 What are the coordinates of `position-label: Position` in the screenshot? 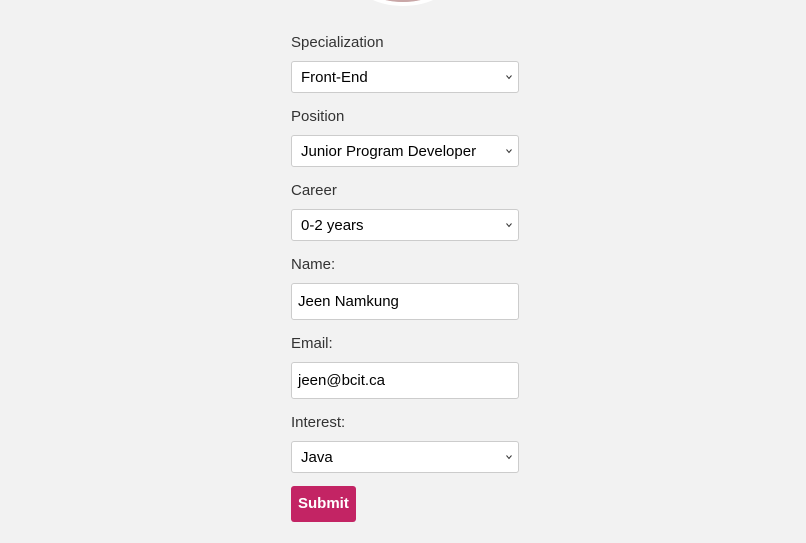 It's located at (318, 116).